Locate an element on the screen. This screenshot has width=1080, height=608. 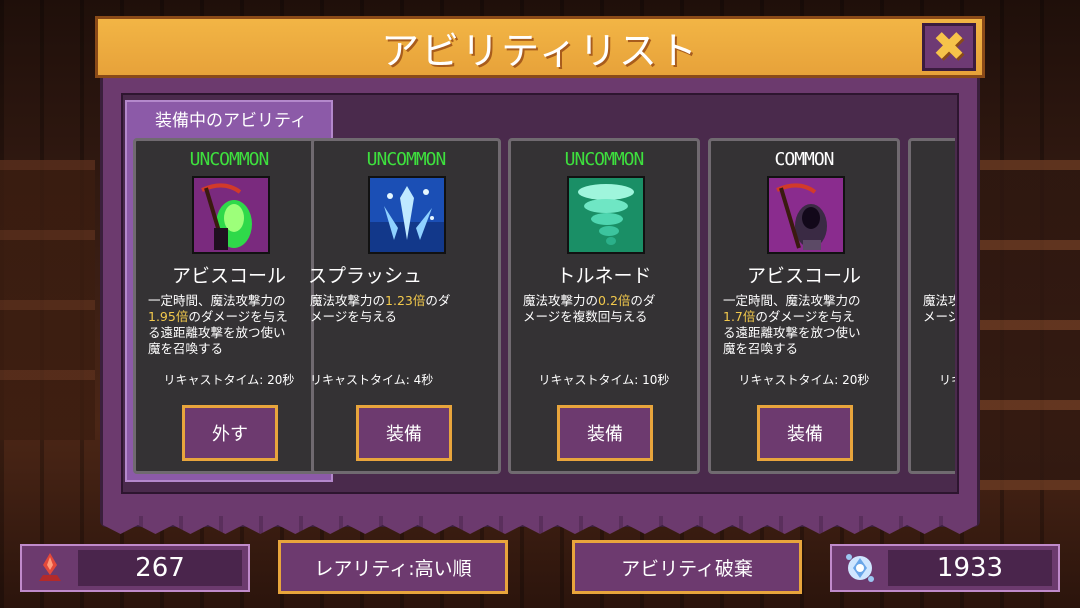
desc-multiplier: 1.23倍 is located at coordinates (405, 300).